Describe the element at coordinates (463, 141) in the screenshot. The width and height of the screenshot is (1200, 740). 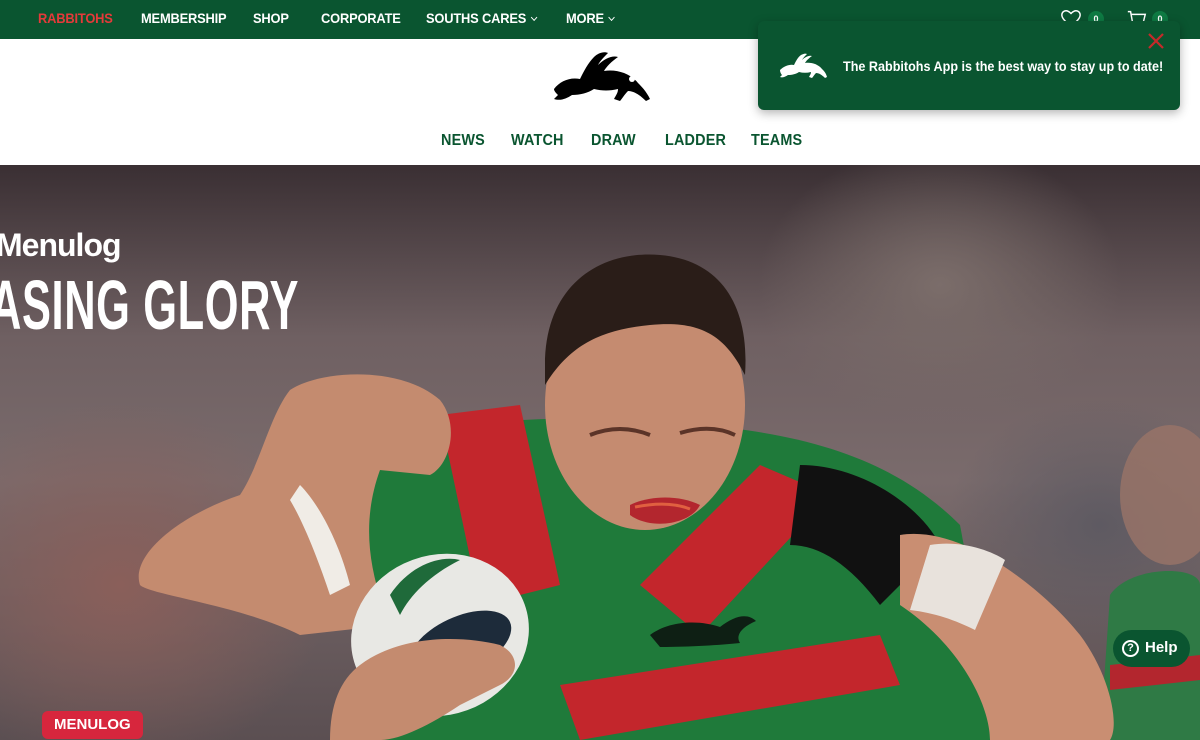
I see `mainnav-news: NEWS` at that location.